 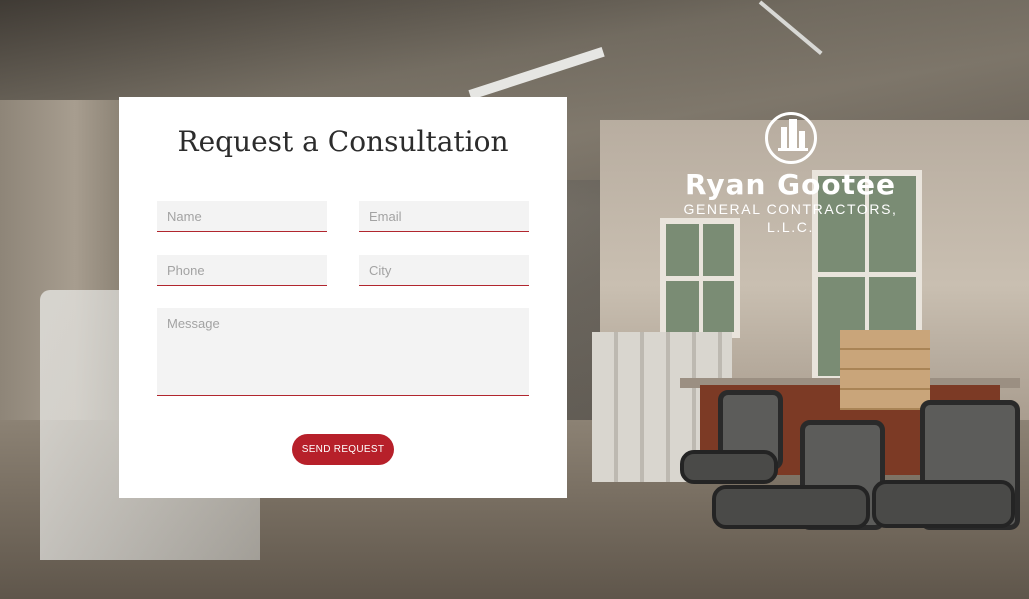 What do you see at coordinates (242, 216) in the screenshot?
I see `name-field` at bounding box center [242, 216].